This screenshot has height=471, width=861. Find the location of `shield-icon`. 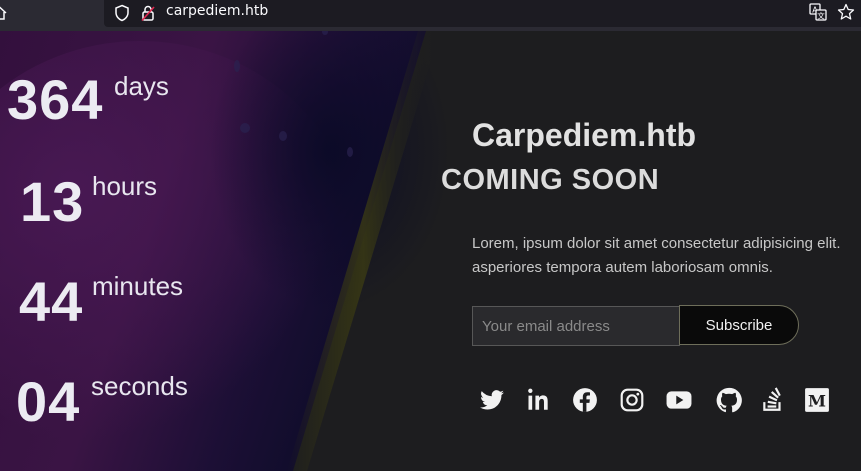

shield-icon is located at coordinates (122, 13).